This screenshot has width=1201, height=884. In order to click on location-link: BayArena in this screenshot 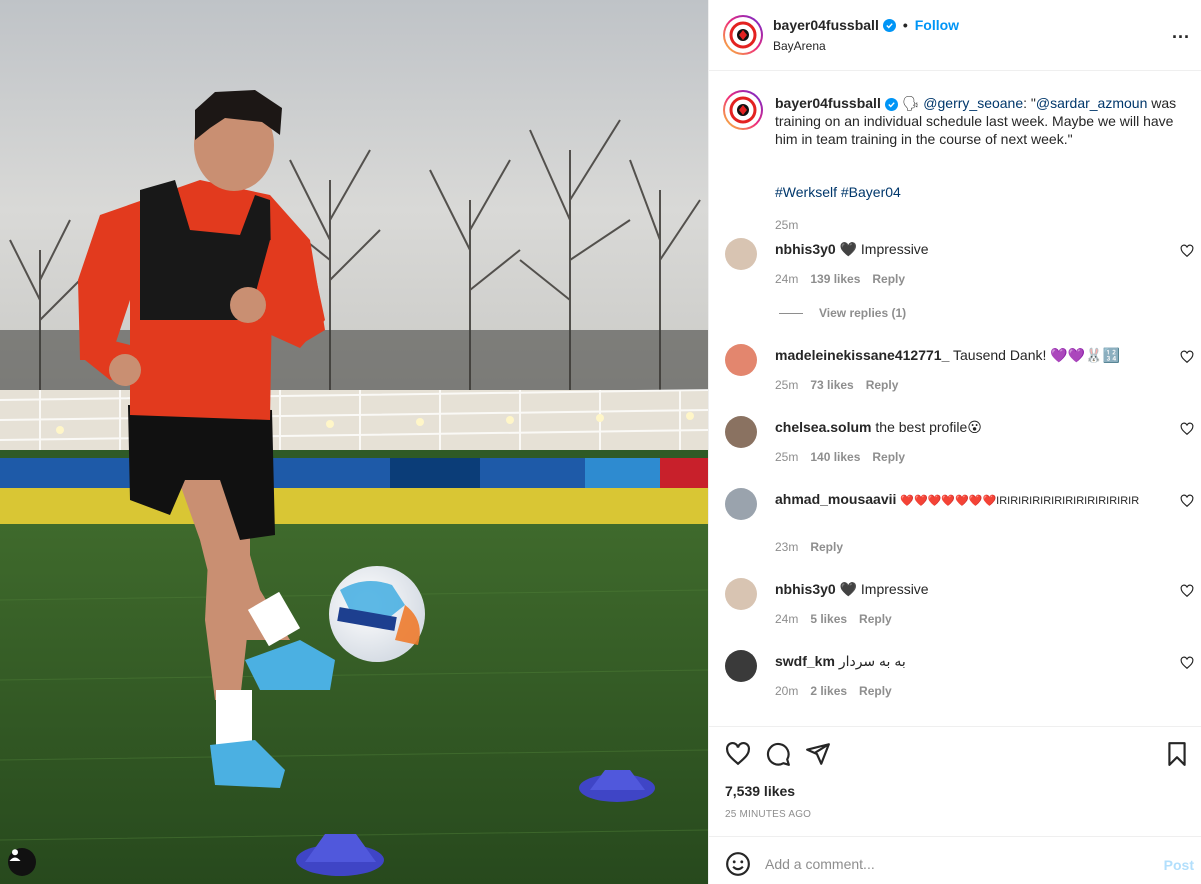, I will do `click(799, 46)`.